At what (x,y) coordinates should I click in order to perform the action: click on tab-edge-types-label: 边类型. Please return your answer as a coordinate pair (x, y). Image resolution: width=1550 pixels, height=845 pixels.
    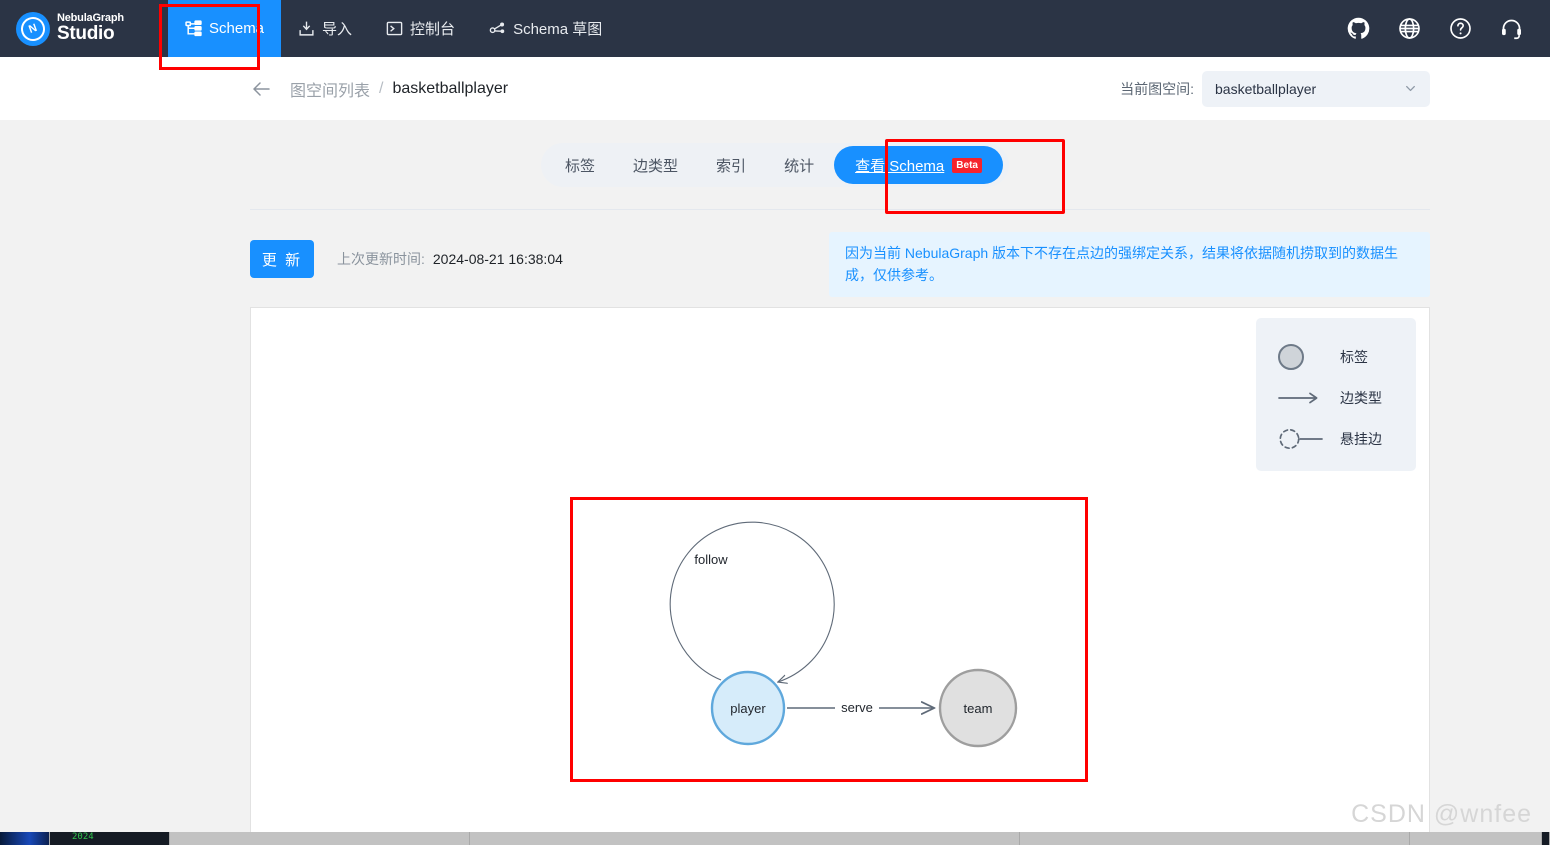
    Looking at the image, I should click on (656, 166).